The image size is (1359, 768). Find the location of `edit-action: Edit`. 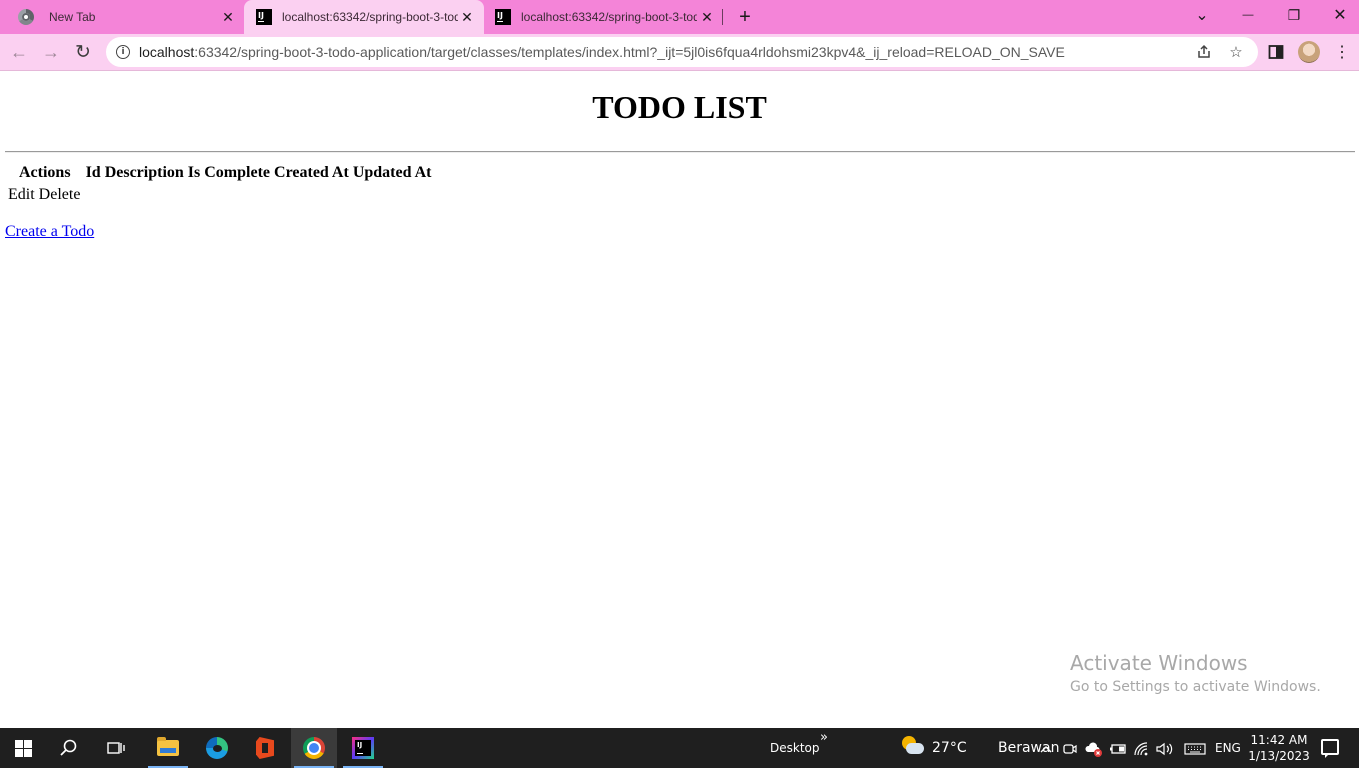

edit-action: Edit is located at coordinates (21, 194).